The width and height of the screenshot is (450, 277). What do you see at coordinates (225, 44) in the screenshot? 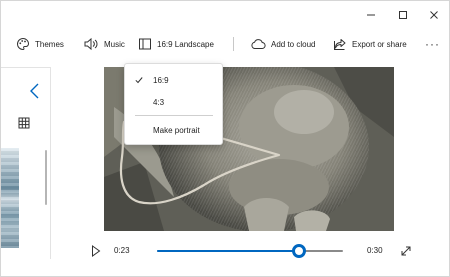
I see `toolbar: Themes Music 16:9 Landscape Add to cloud` at bounding box center [225, 44].